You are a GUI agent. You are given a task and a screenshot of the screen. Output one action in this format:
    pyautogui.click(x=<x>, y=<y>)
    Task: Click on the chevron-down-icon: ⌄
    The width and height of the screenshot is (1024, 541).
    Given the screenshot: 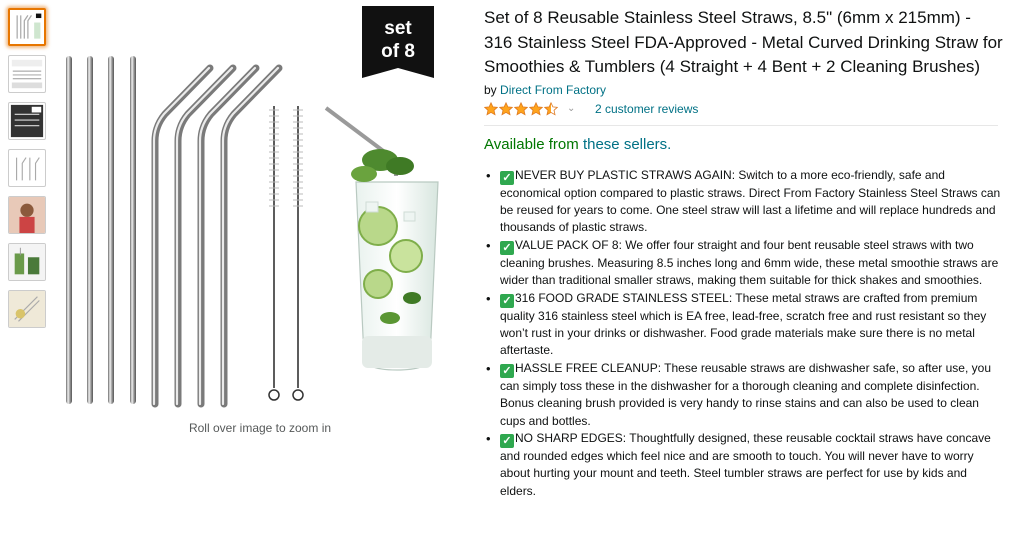 What is the action you would take?
    pyautogui.click(x=573, y=108)
    